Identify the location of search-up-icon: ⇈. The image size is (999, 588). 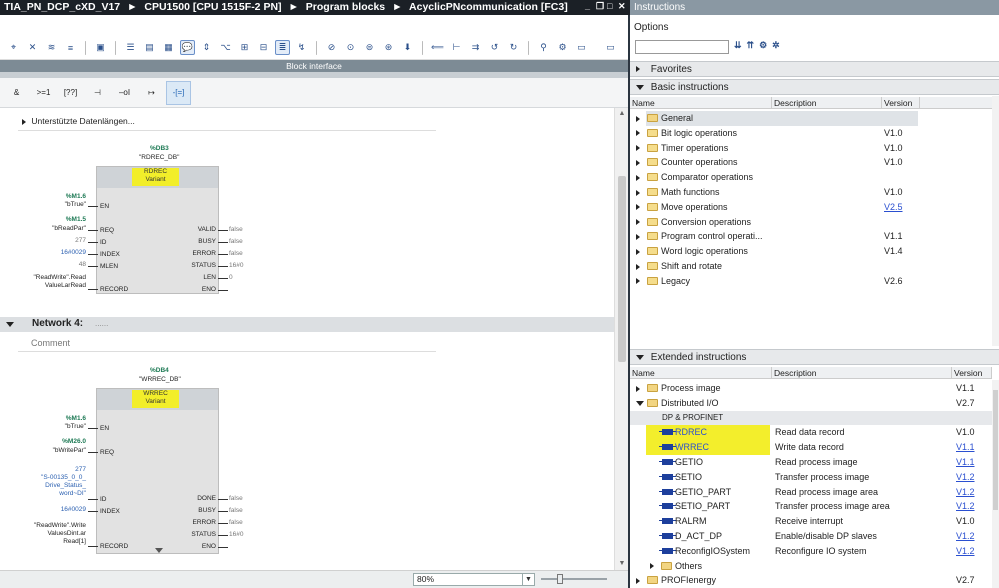
(751, 45).